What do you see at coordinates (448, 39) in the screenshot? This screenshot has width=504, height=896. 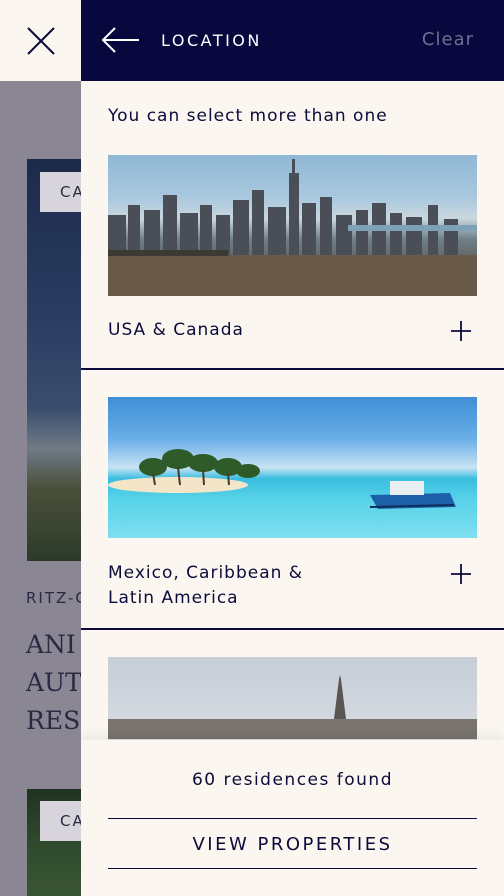 I see `clear-button: Clear` at bounding box center [448, 39].